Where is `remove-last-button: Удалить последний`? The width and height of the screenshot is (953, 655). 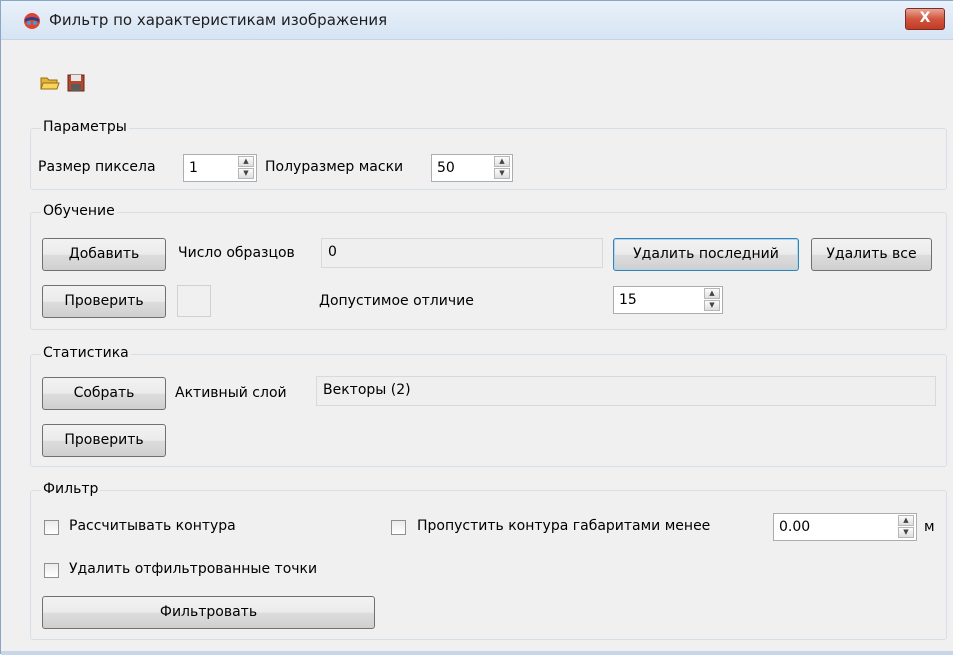 remove-last-button: Удалить последний is located at coordinates (706, 254).